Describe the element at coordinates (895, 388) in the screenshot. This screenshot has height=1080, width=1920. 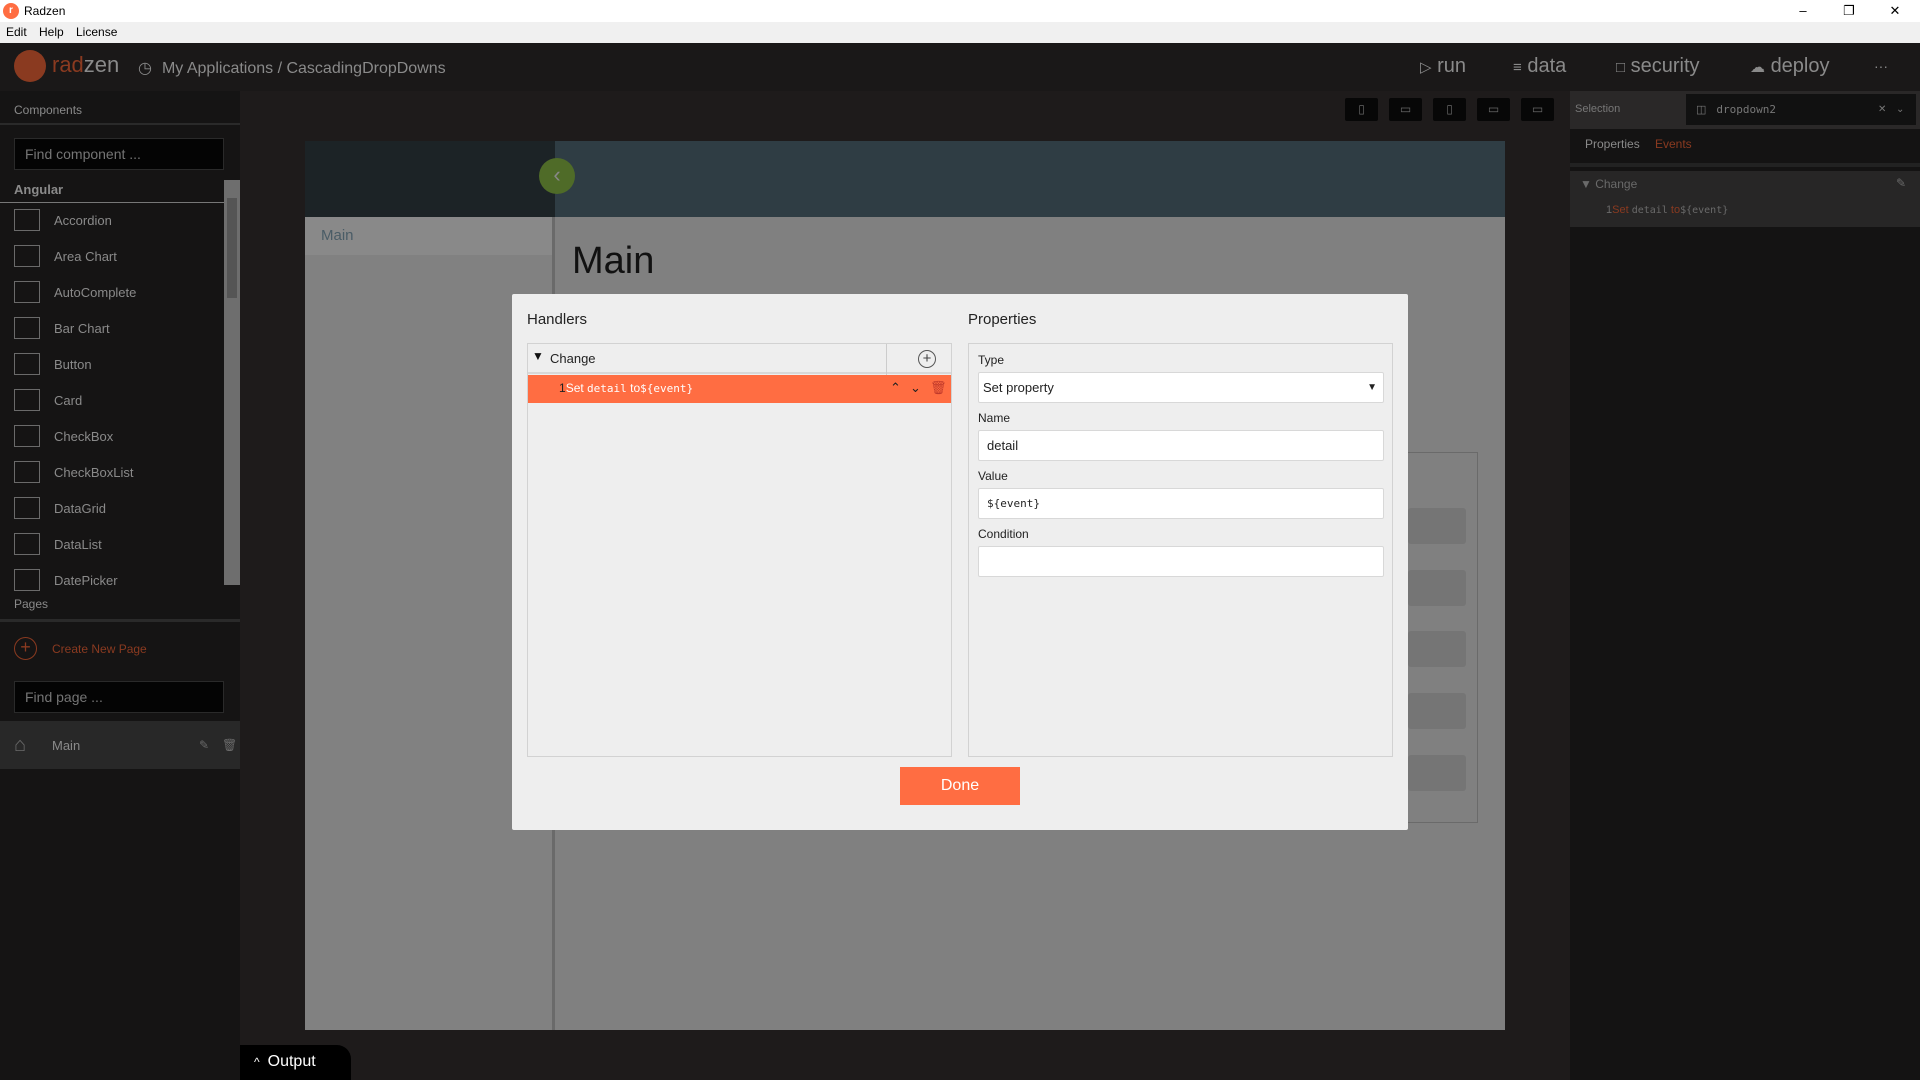
I see `move-up-icon: ⌃` at that location.